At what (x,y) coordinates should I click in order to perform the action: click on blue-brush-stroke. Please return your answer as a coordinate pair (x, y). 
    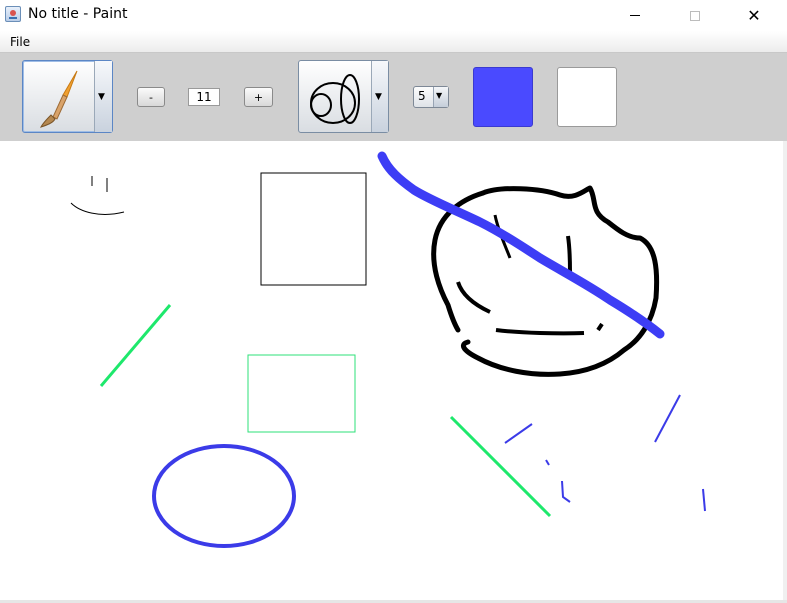
    Looking at the image, I should click on (521, 245).